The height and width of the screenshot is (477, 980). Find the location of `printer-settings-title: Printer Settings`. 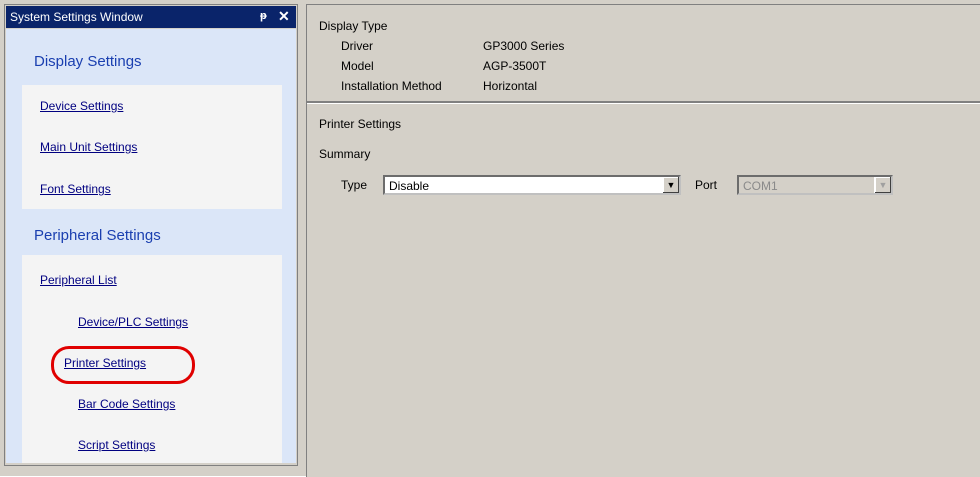

printer-settings-title: Printer Settings is located at coordinates (360, 124).